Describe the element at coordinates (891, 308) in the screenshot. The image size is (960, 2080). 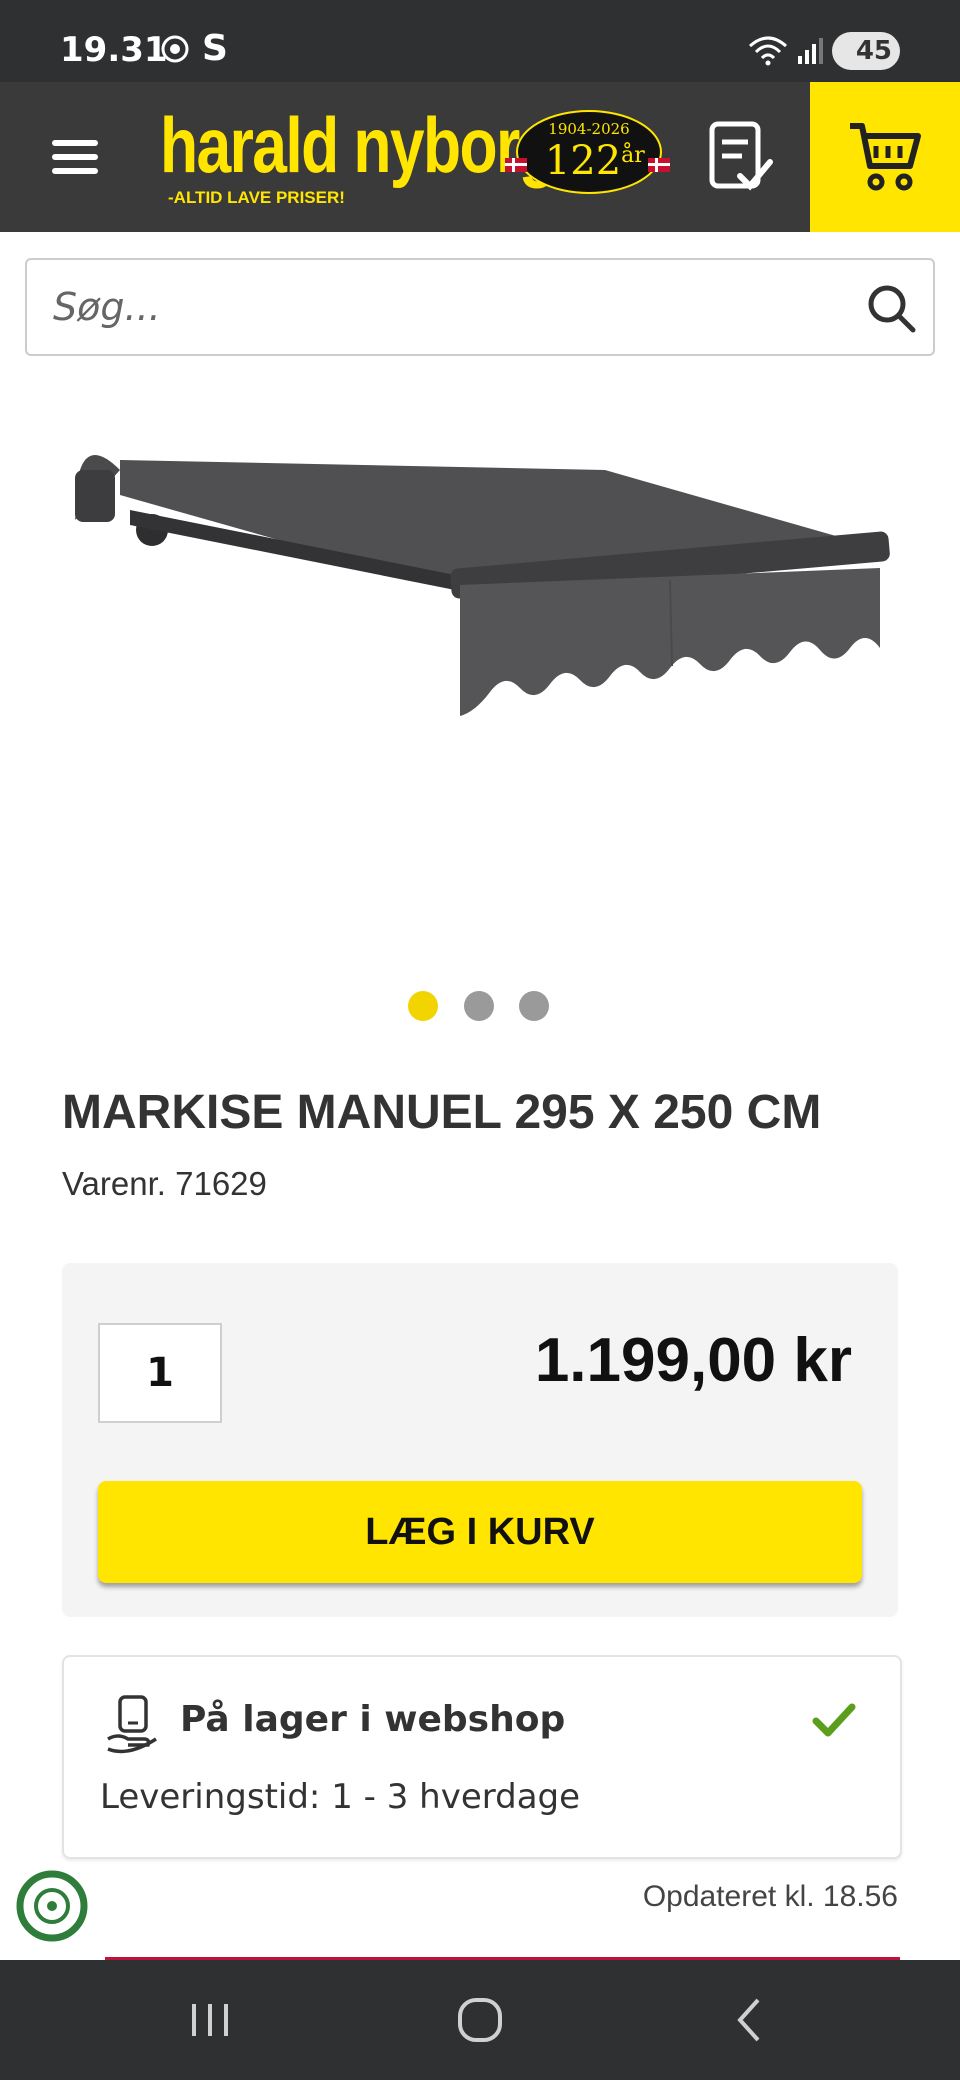
I see `search-icon` at that location.